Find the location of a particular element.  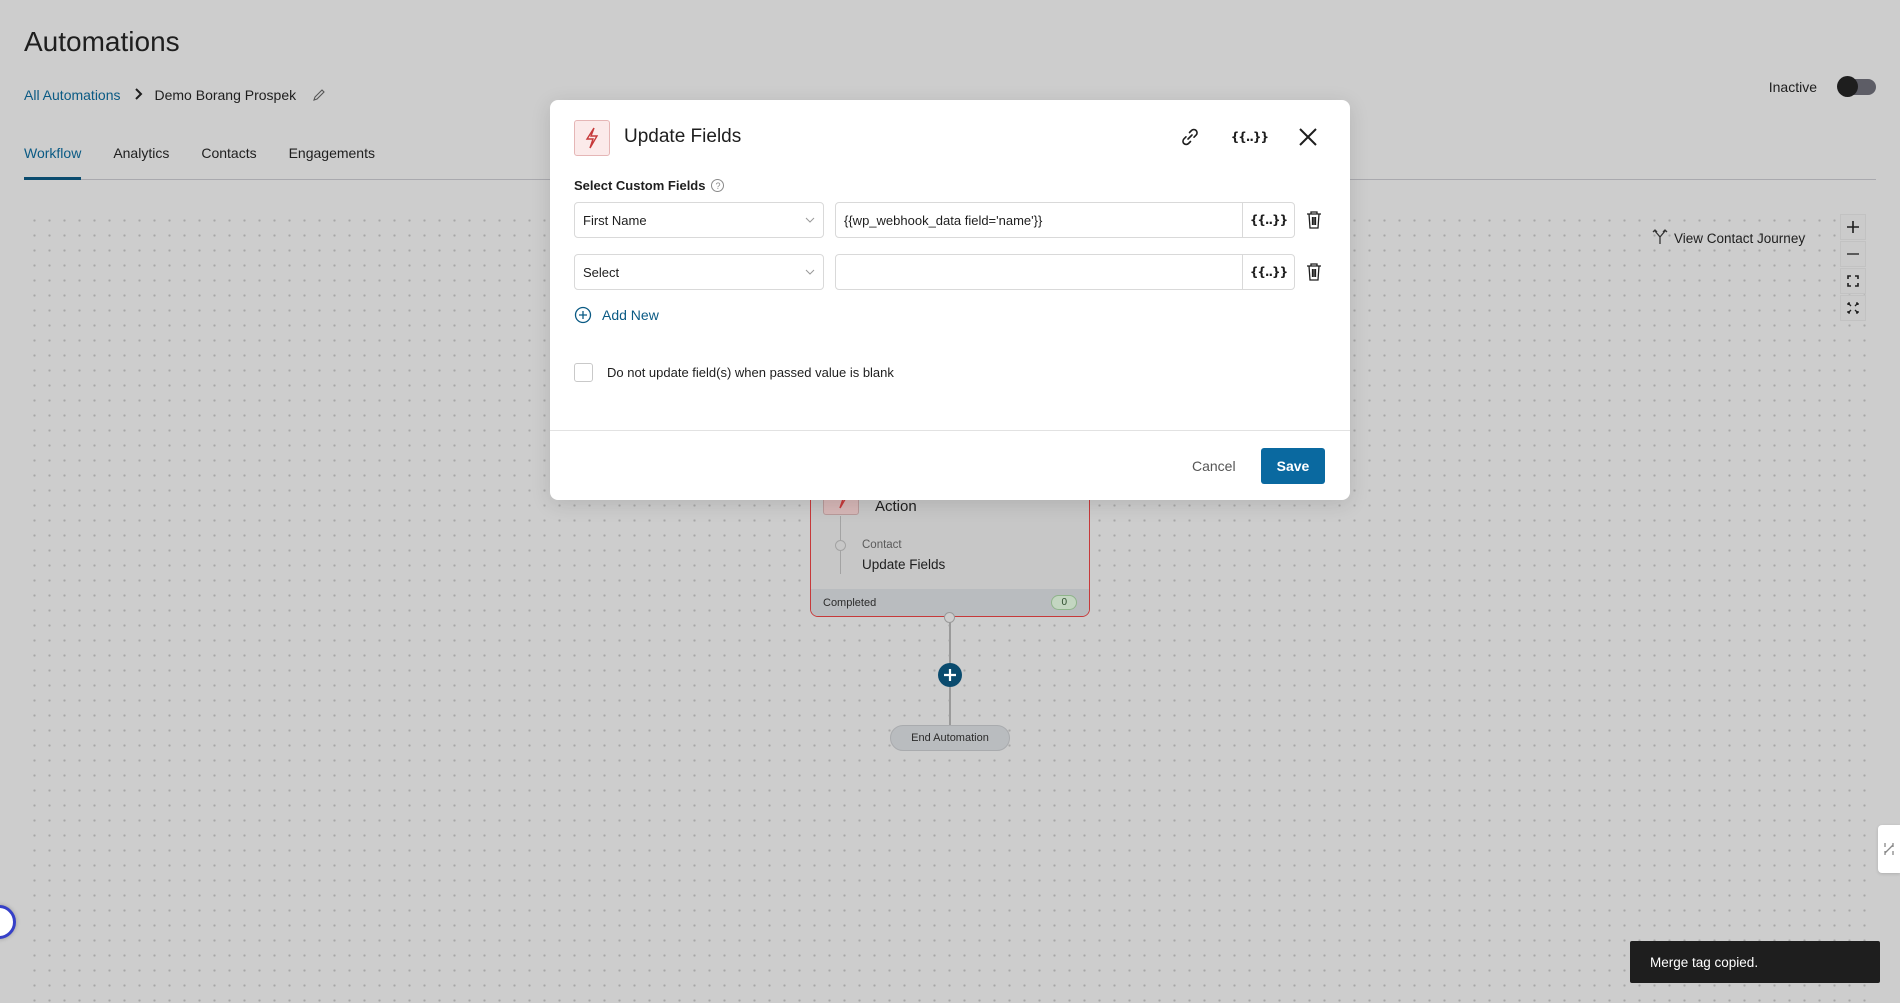

custom-field-select: Select is located at coordinates (699, 272).